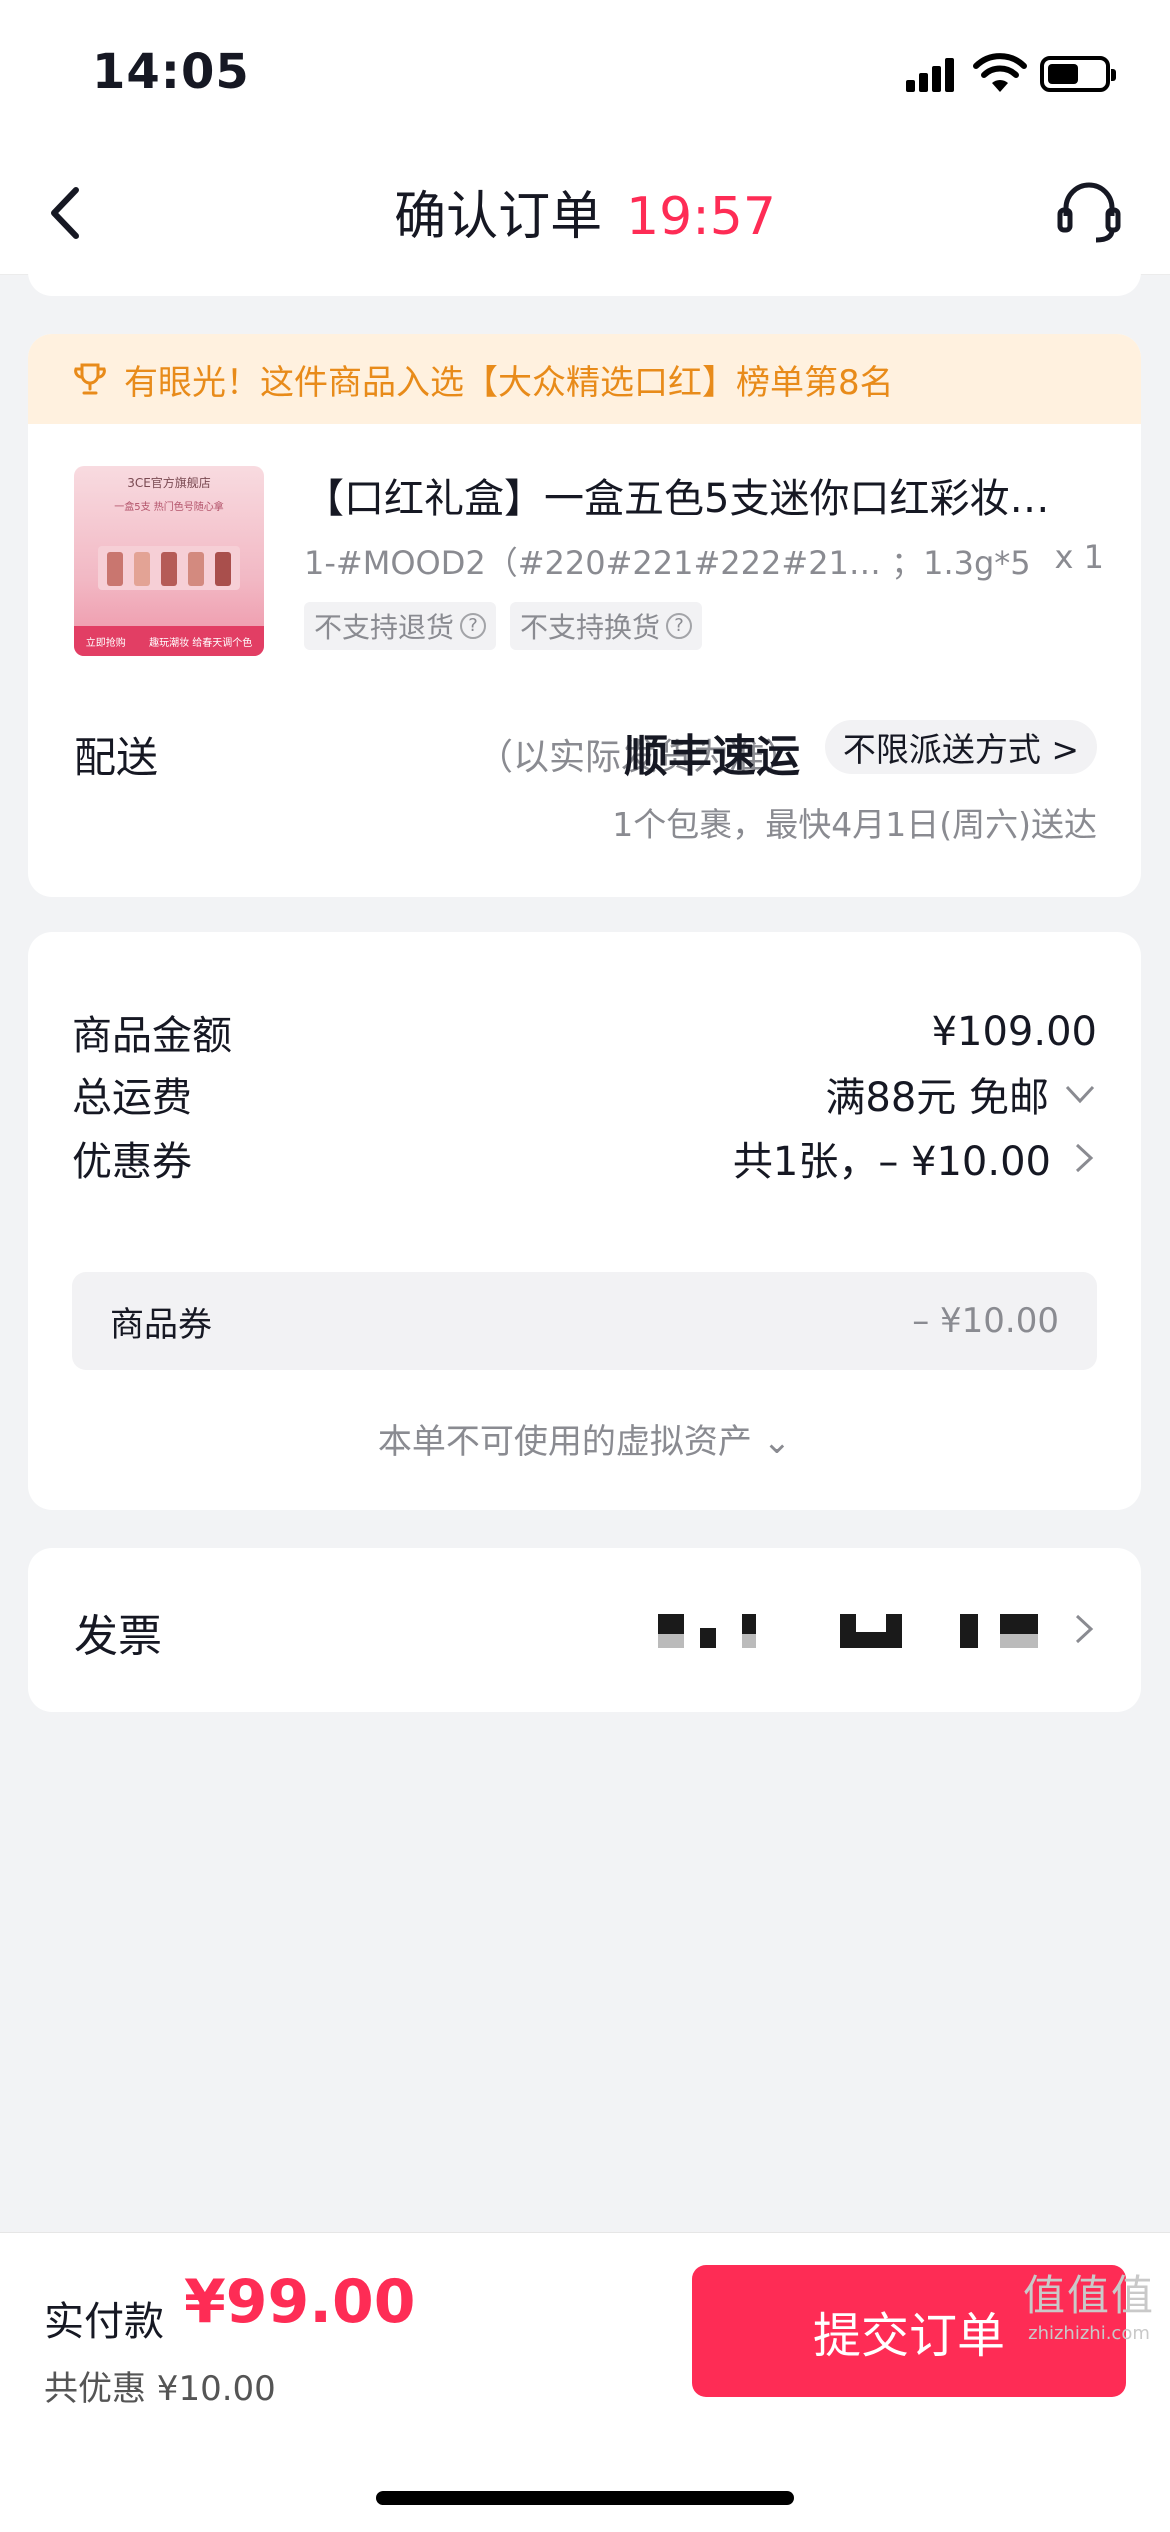  Describe the element at coordinates (1080, 1094) in the screenshot. I see `chevron-down-icon` at that location.